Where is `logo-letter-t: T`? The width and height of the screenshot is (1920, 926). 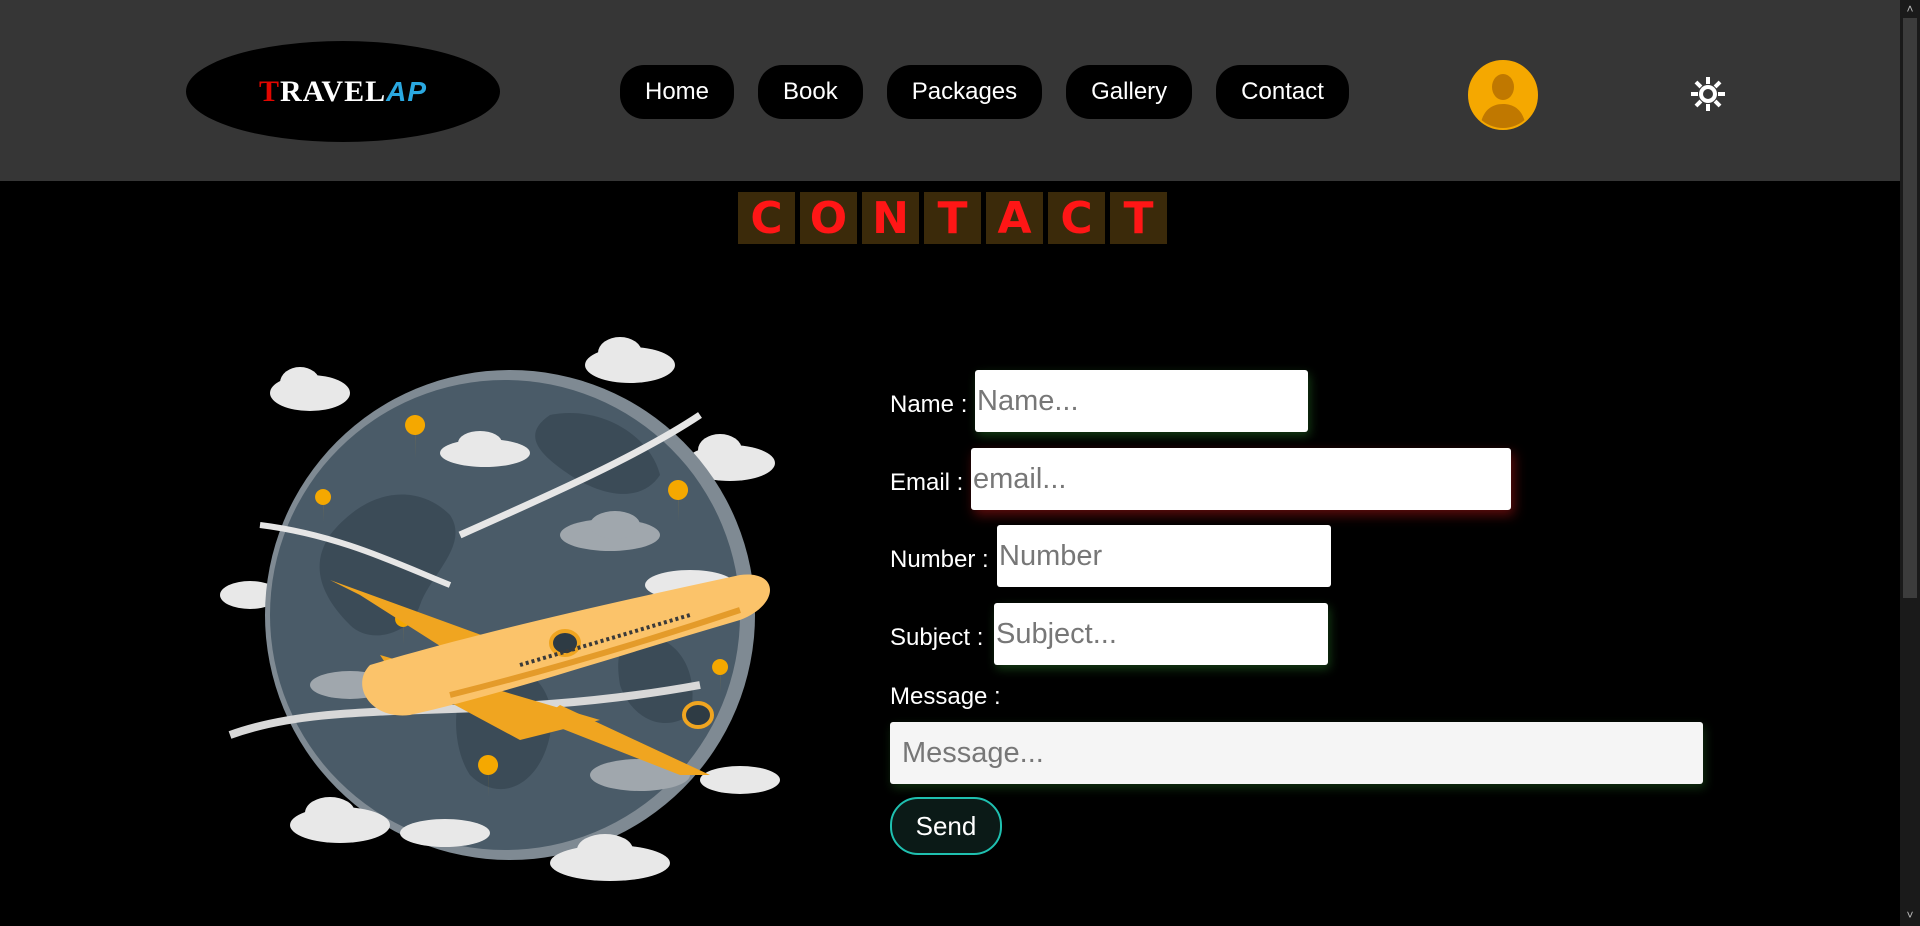 logo-letter-t: T is located at coordinates (269, 91).